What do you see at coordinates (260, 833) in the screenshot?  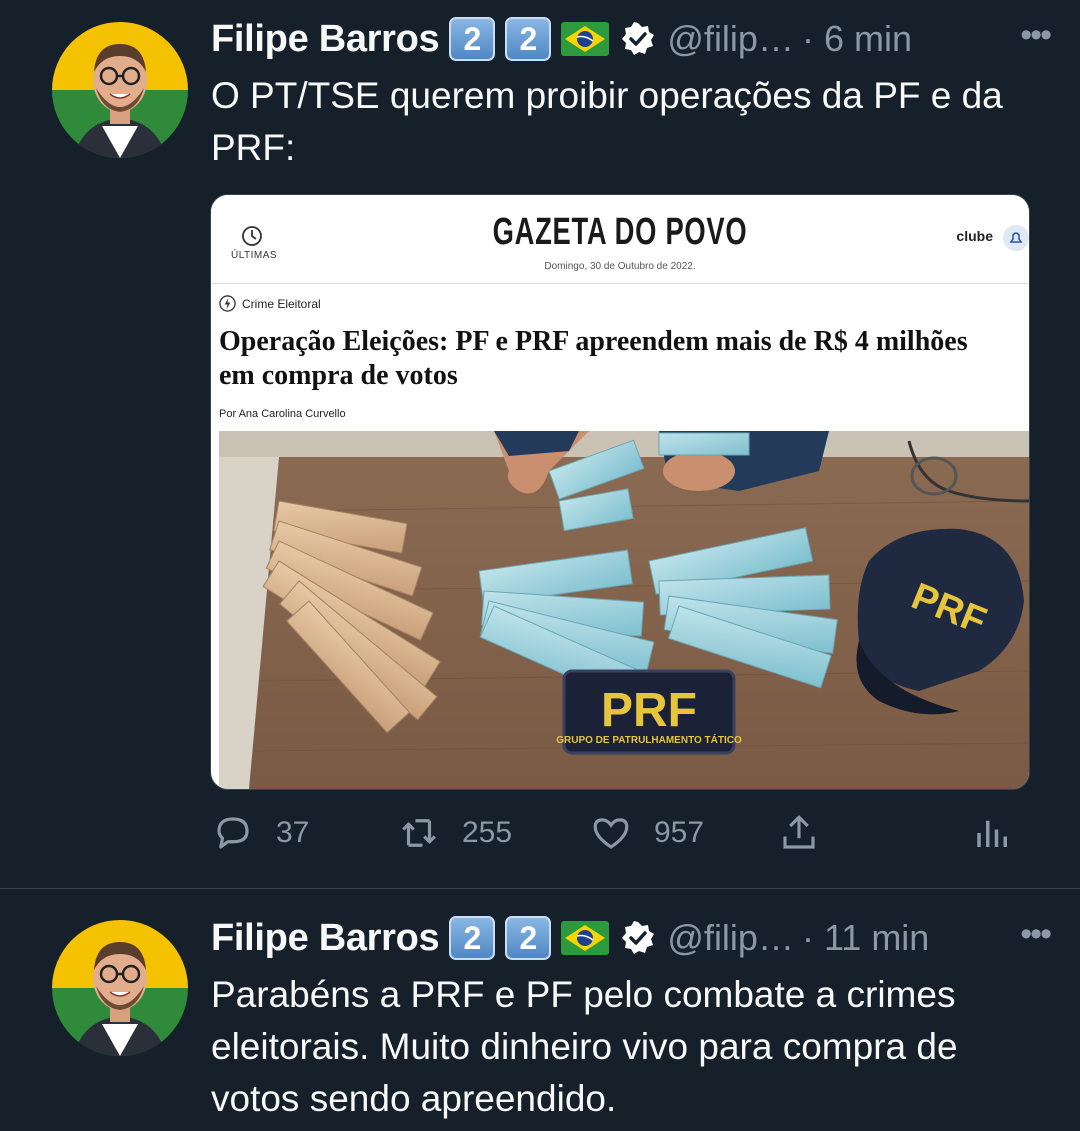 I see `reply-button: 37` at bounding box center [260, 833].